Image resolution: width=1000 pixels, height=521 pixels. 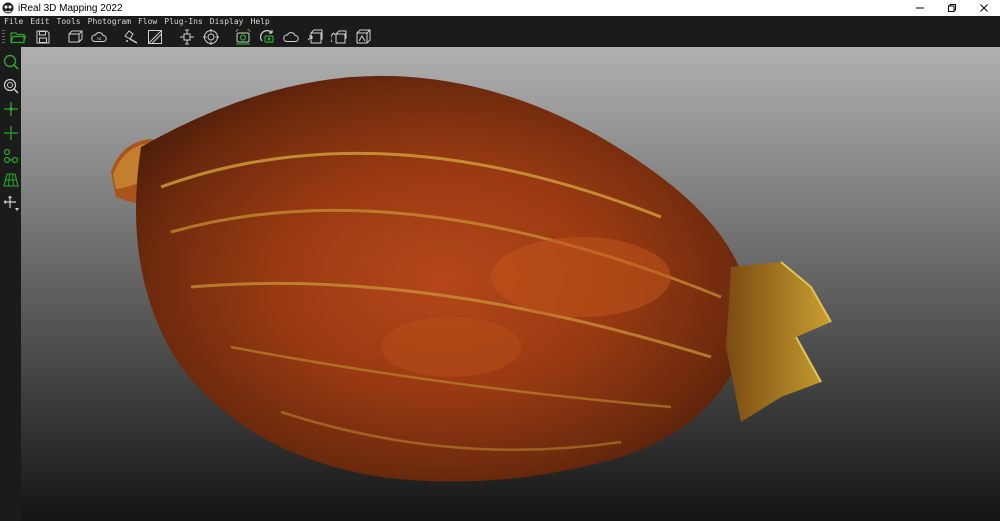 I want to click on target-icon, so click(x=211, y=37).